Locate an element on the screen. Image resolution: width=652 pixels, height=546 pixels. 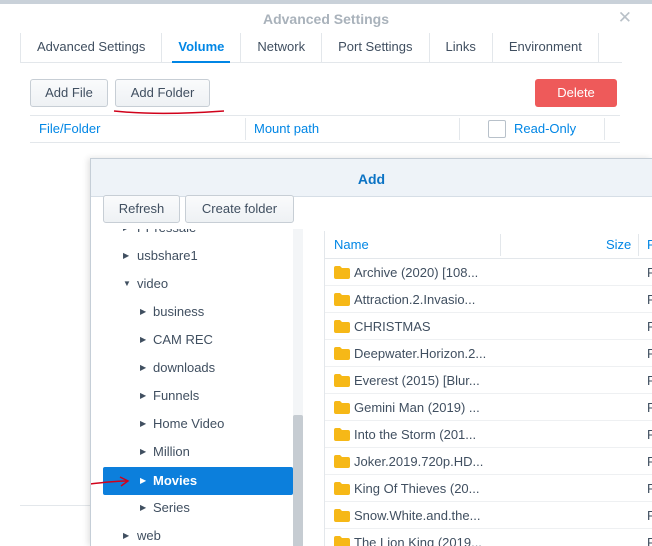
tree-item-label: downloads is located at coordinates (184, 367).